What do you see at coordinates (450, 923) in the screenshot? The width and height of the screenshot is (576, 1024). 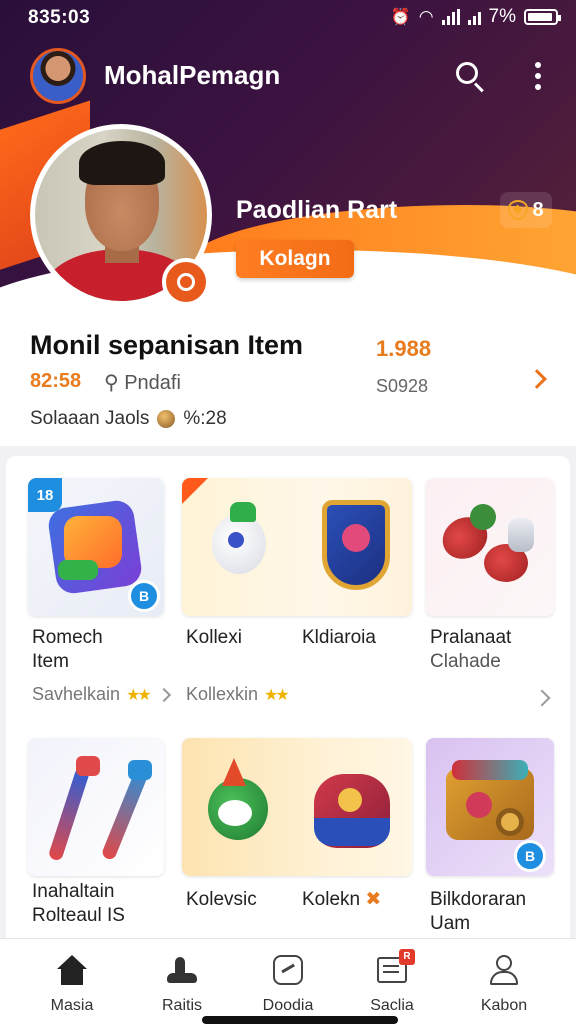 I see `item-label-line2: Uam` at bounding box center [450, 923].